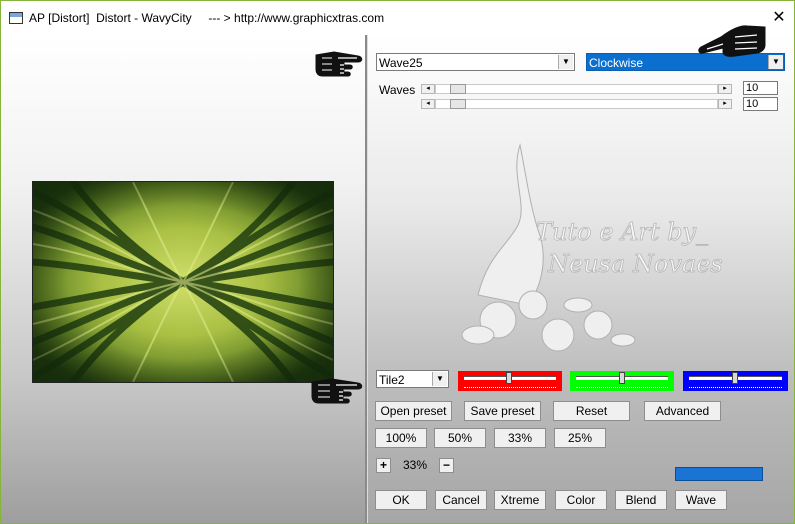  What do you see at coordinates (576, 89) in the screenshot?
I see `slider1-track` at bounding box center [576, 89].